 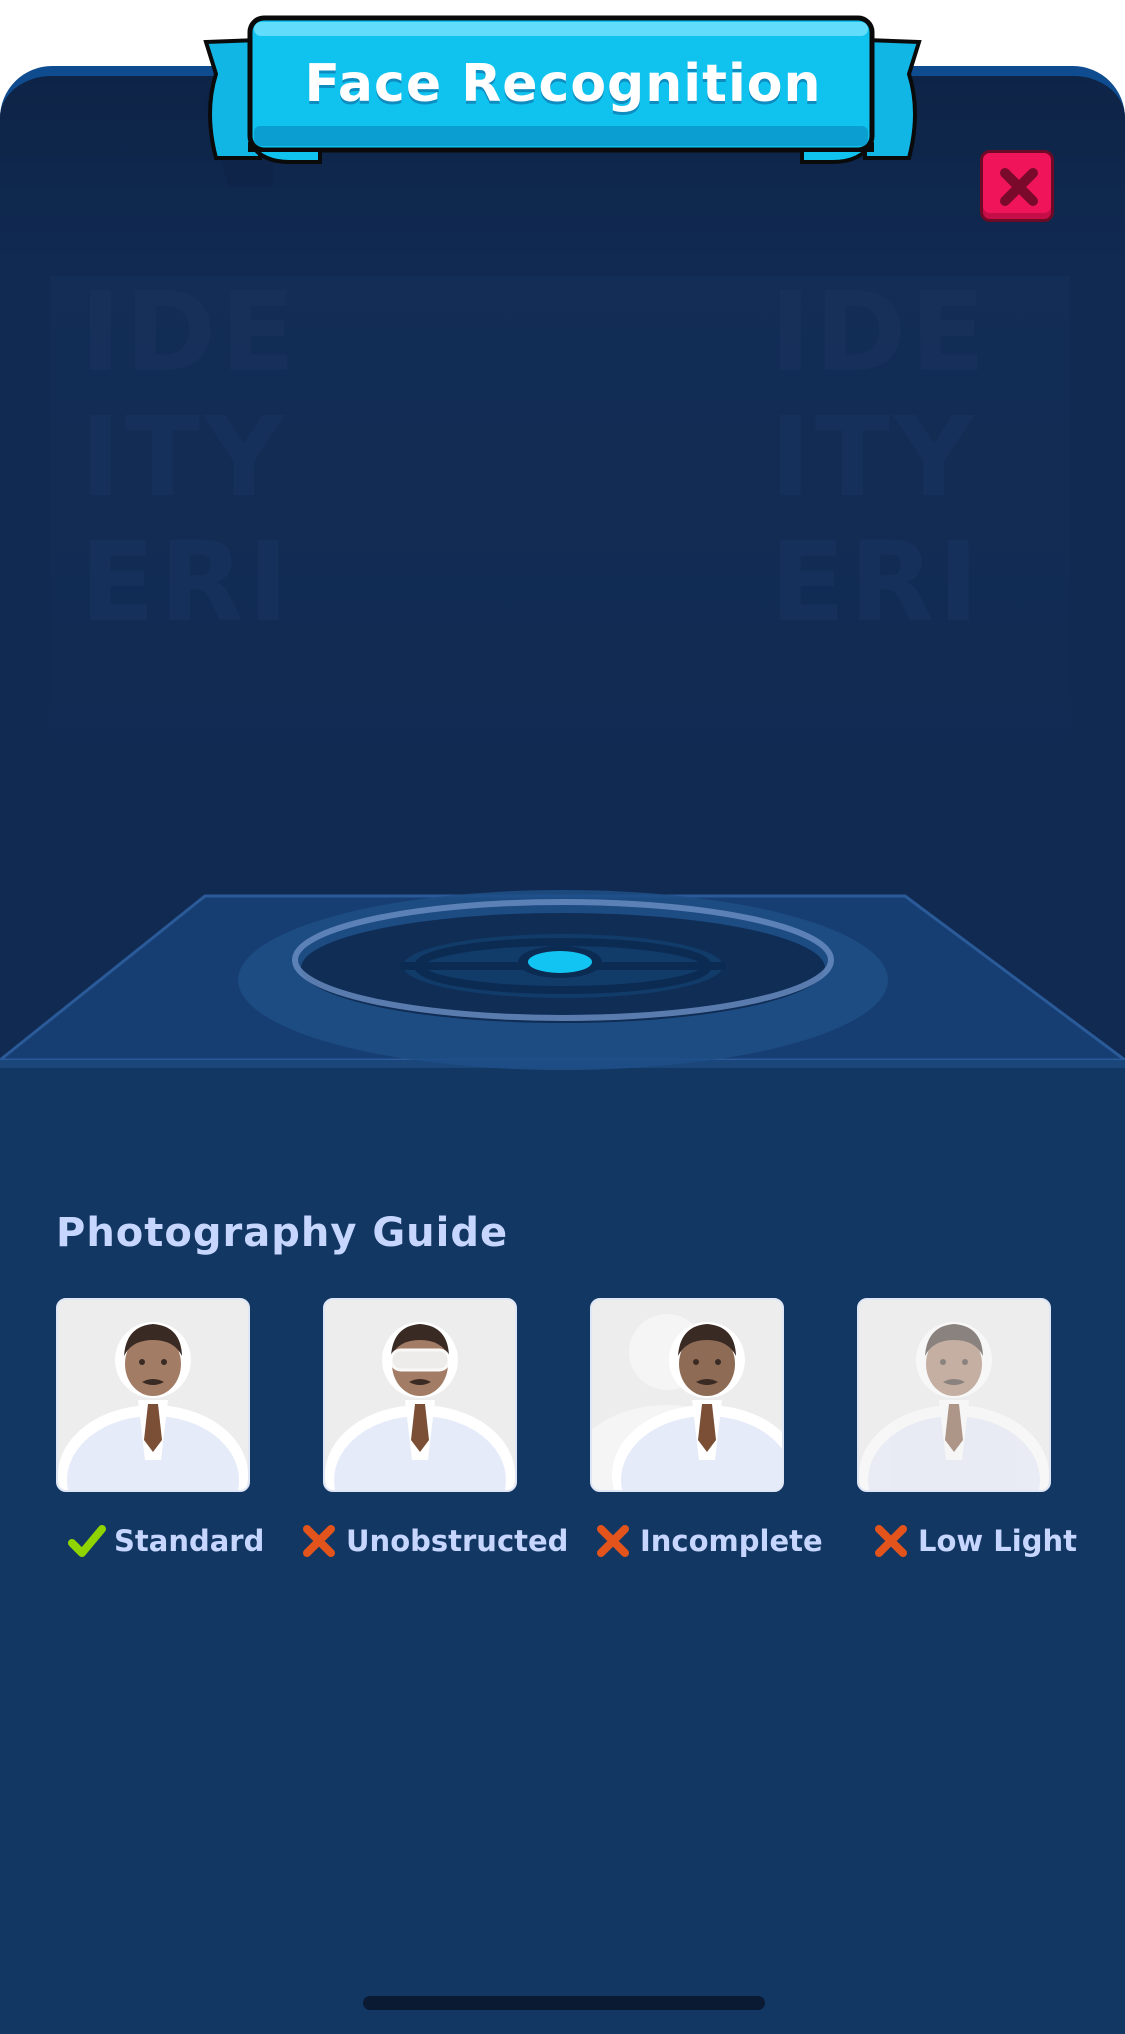 I want to click on guide-label-text: Incomplete, so click(x=731, y=1541).